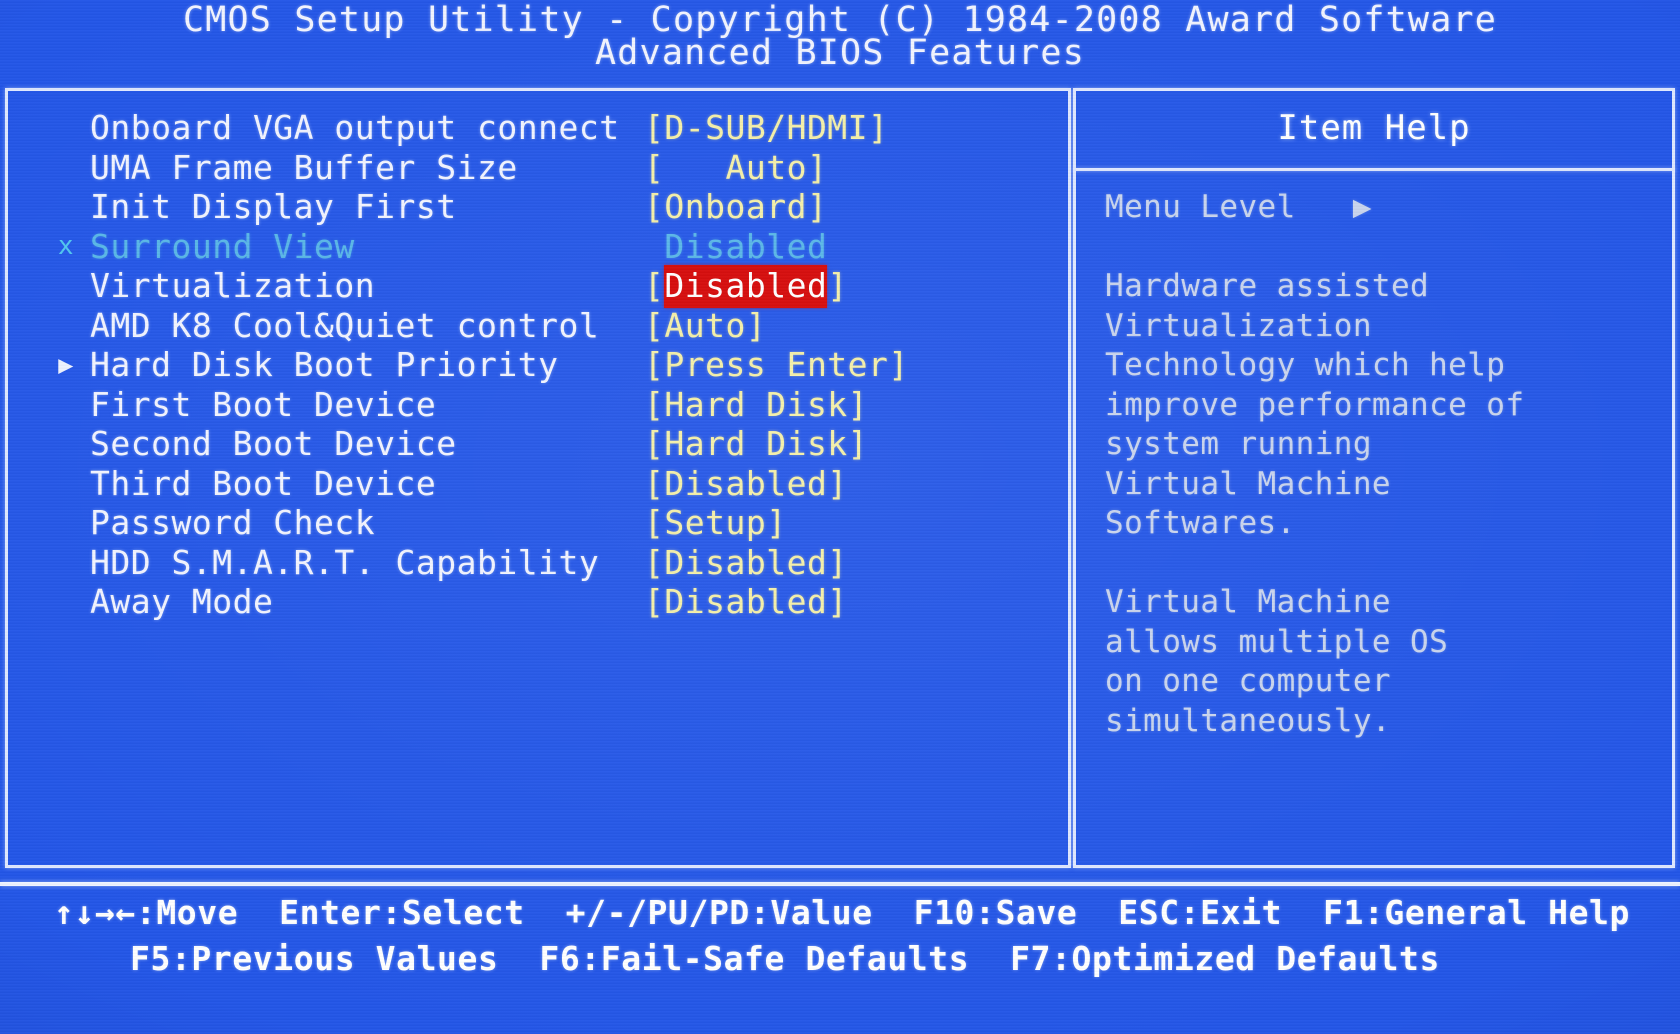 This screenshot has width=1680, height=1034. I want to click on setting-label: Hard Disk Boot Priority, so click(324, 364).